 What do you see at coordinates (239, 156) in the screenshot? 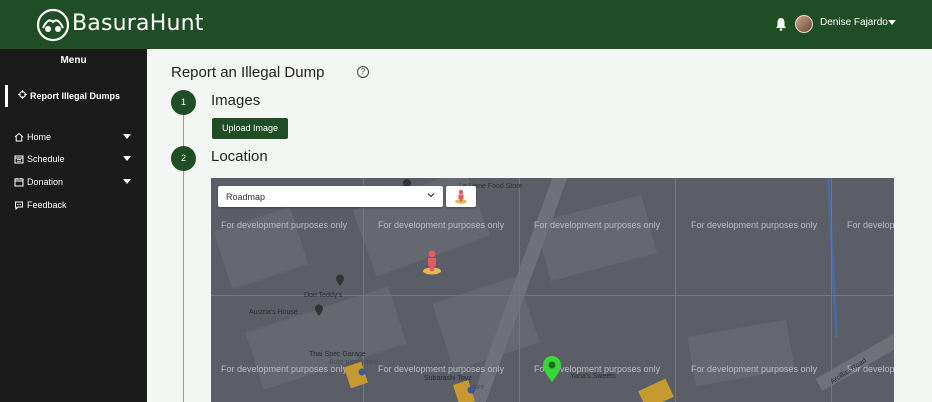
I see `step-title: Location` at bounding box center [239, 156].